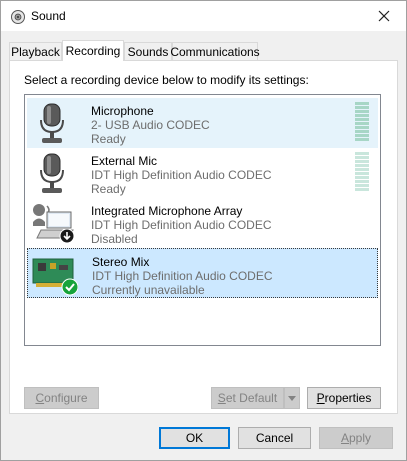  What do you see at coordinates (66, 398) in the screenshot?
I see `configure-label: onfigure` at bounding box center [66, 398].